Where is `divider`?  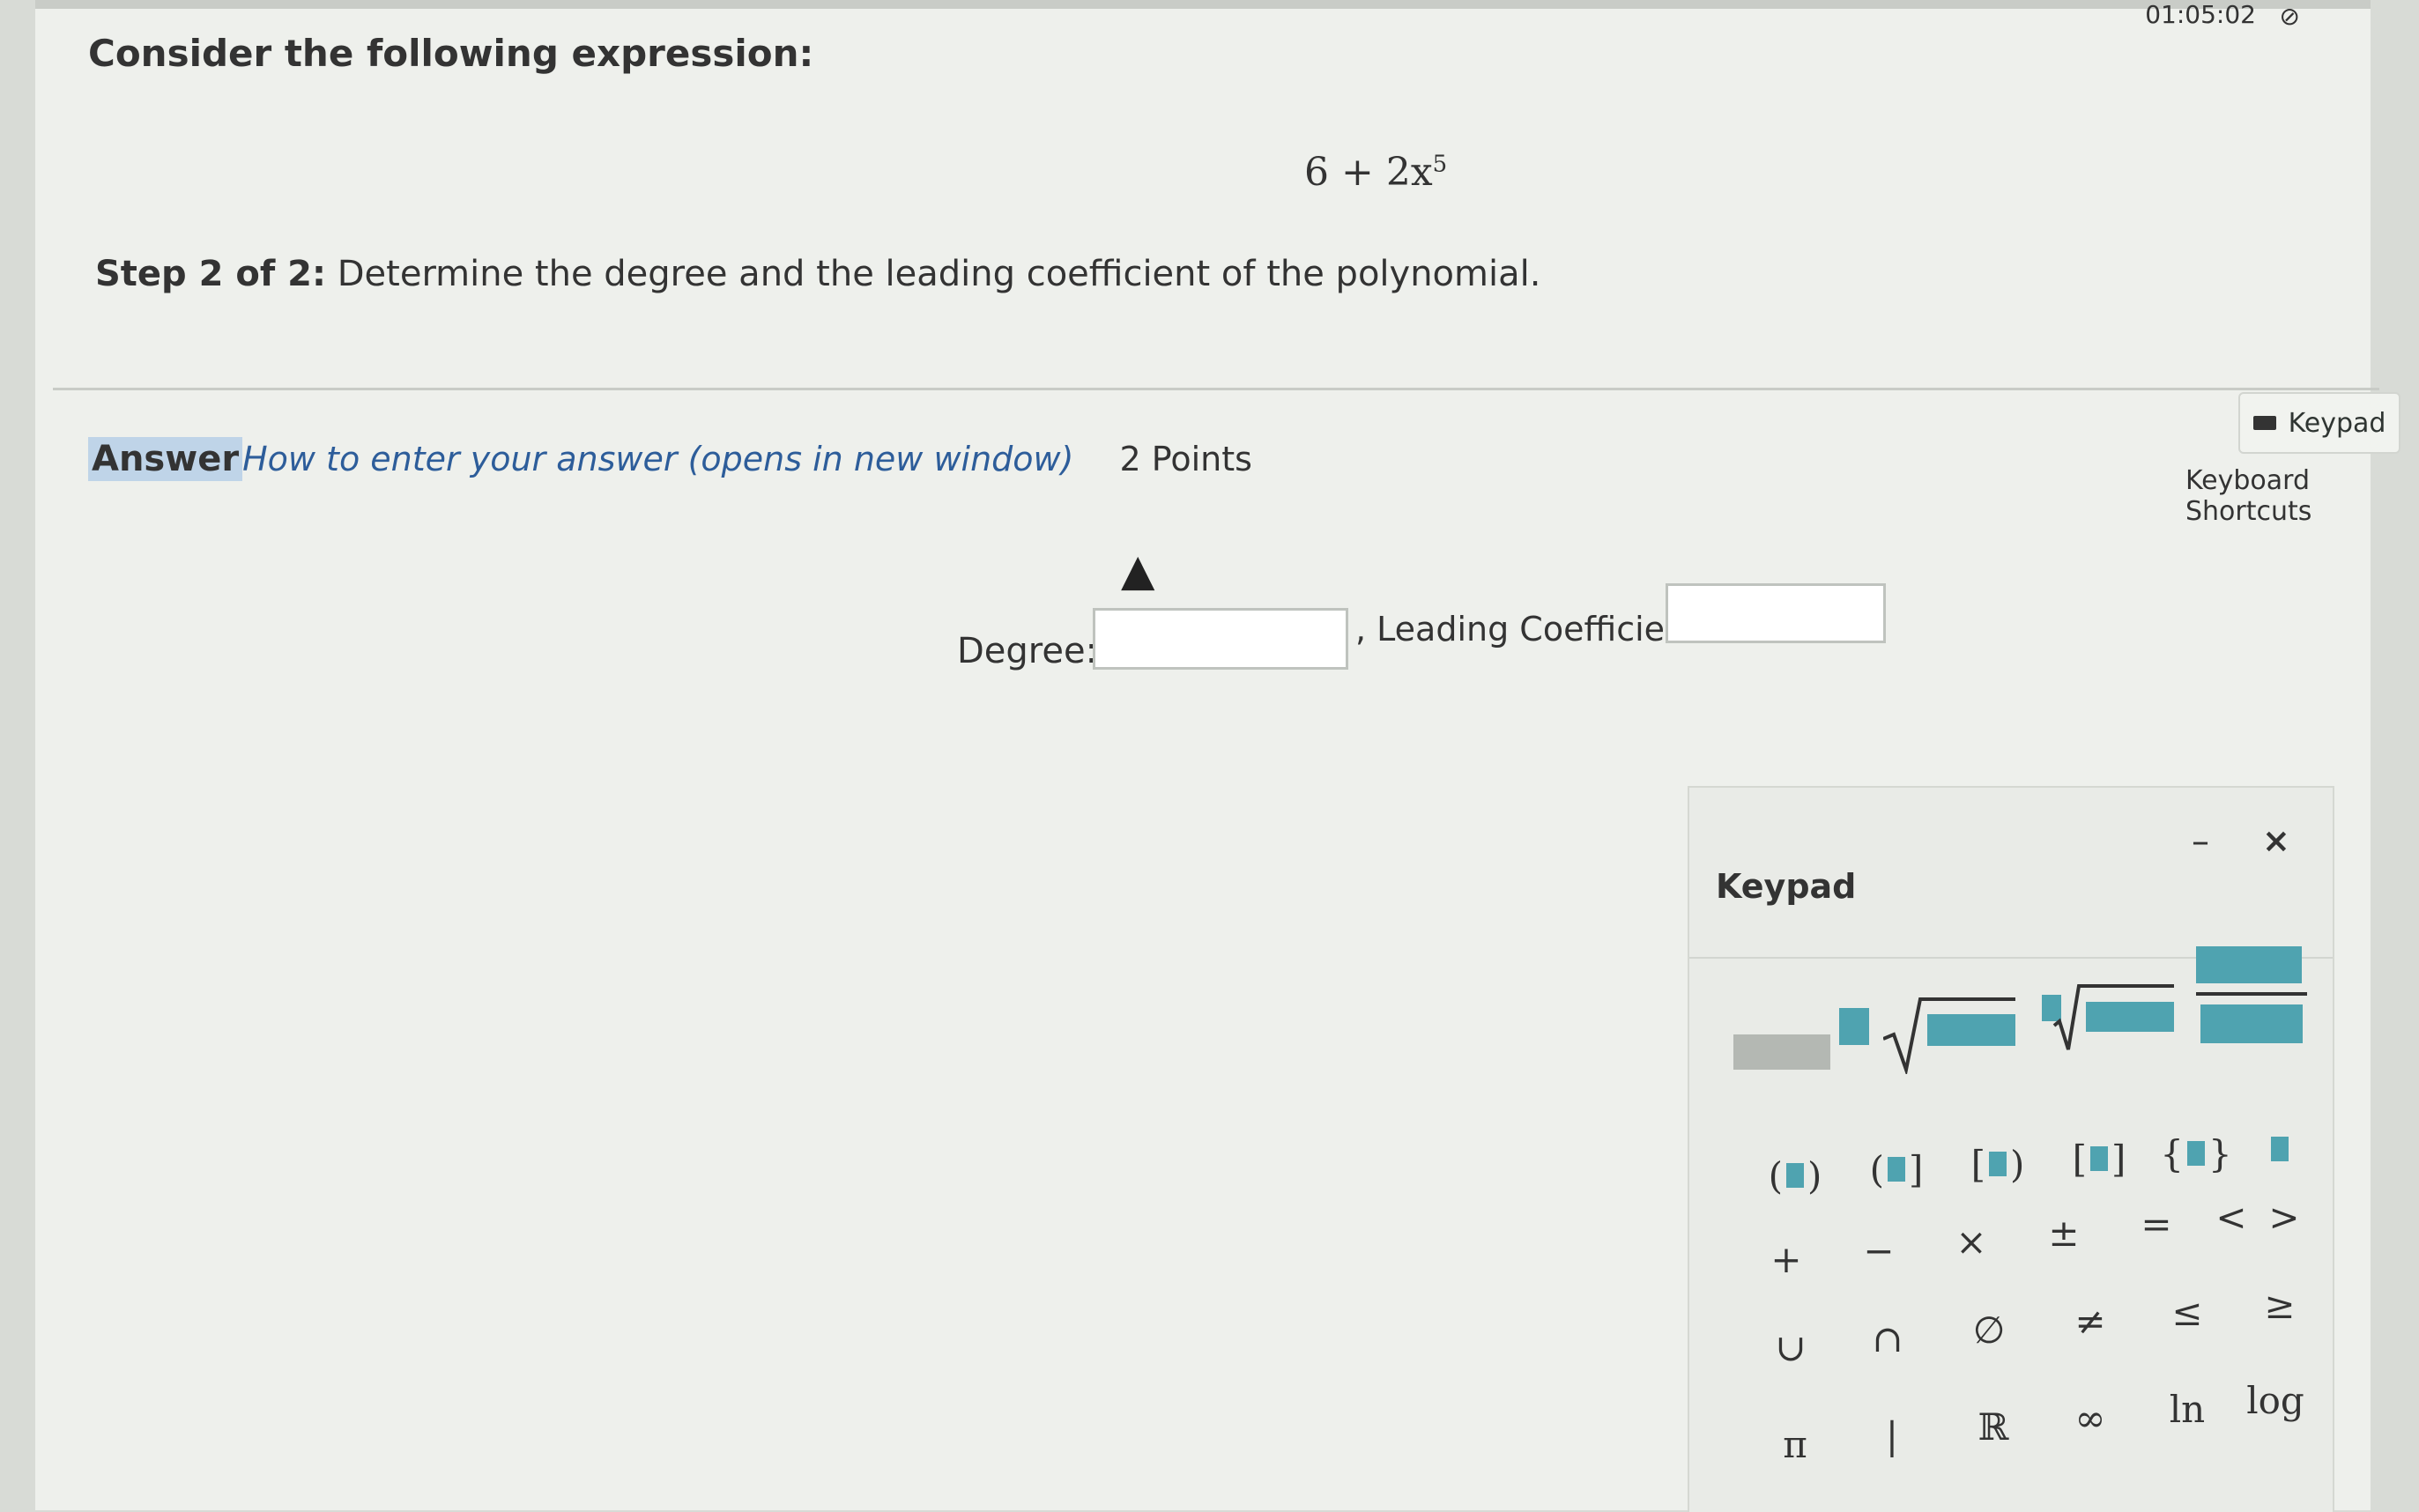
divider is located at coordinates (1216, 389).